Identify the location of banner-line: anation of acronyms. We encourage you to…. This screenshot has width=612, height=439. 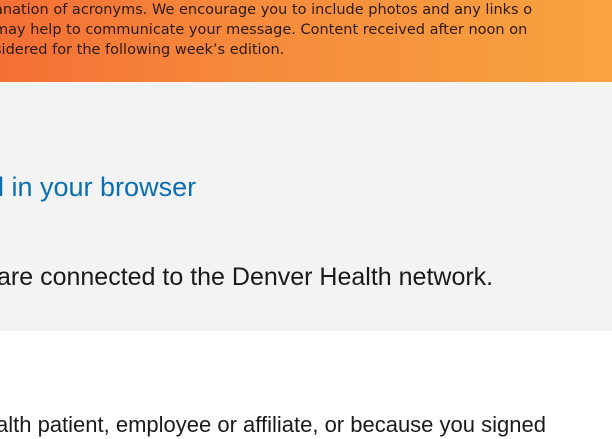
(266, 10).